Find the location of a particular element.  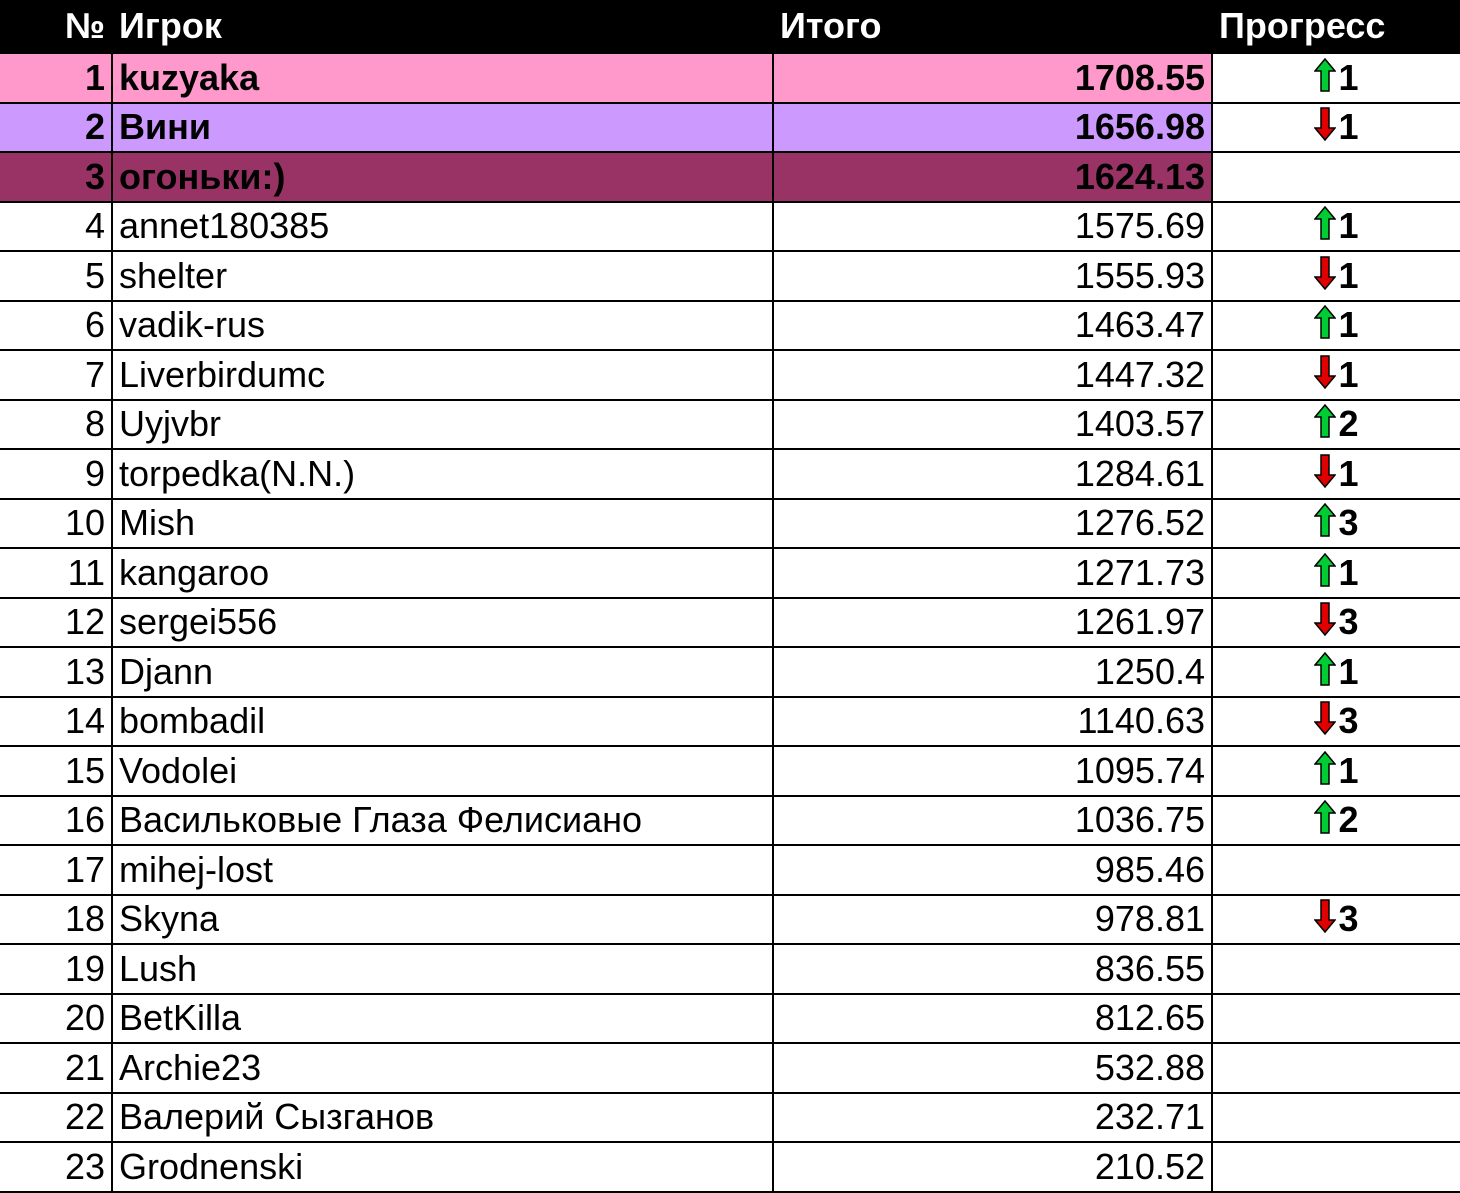

cell-player: annet180385 is located at coordinates (442, 226).